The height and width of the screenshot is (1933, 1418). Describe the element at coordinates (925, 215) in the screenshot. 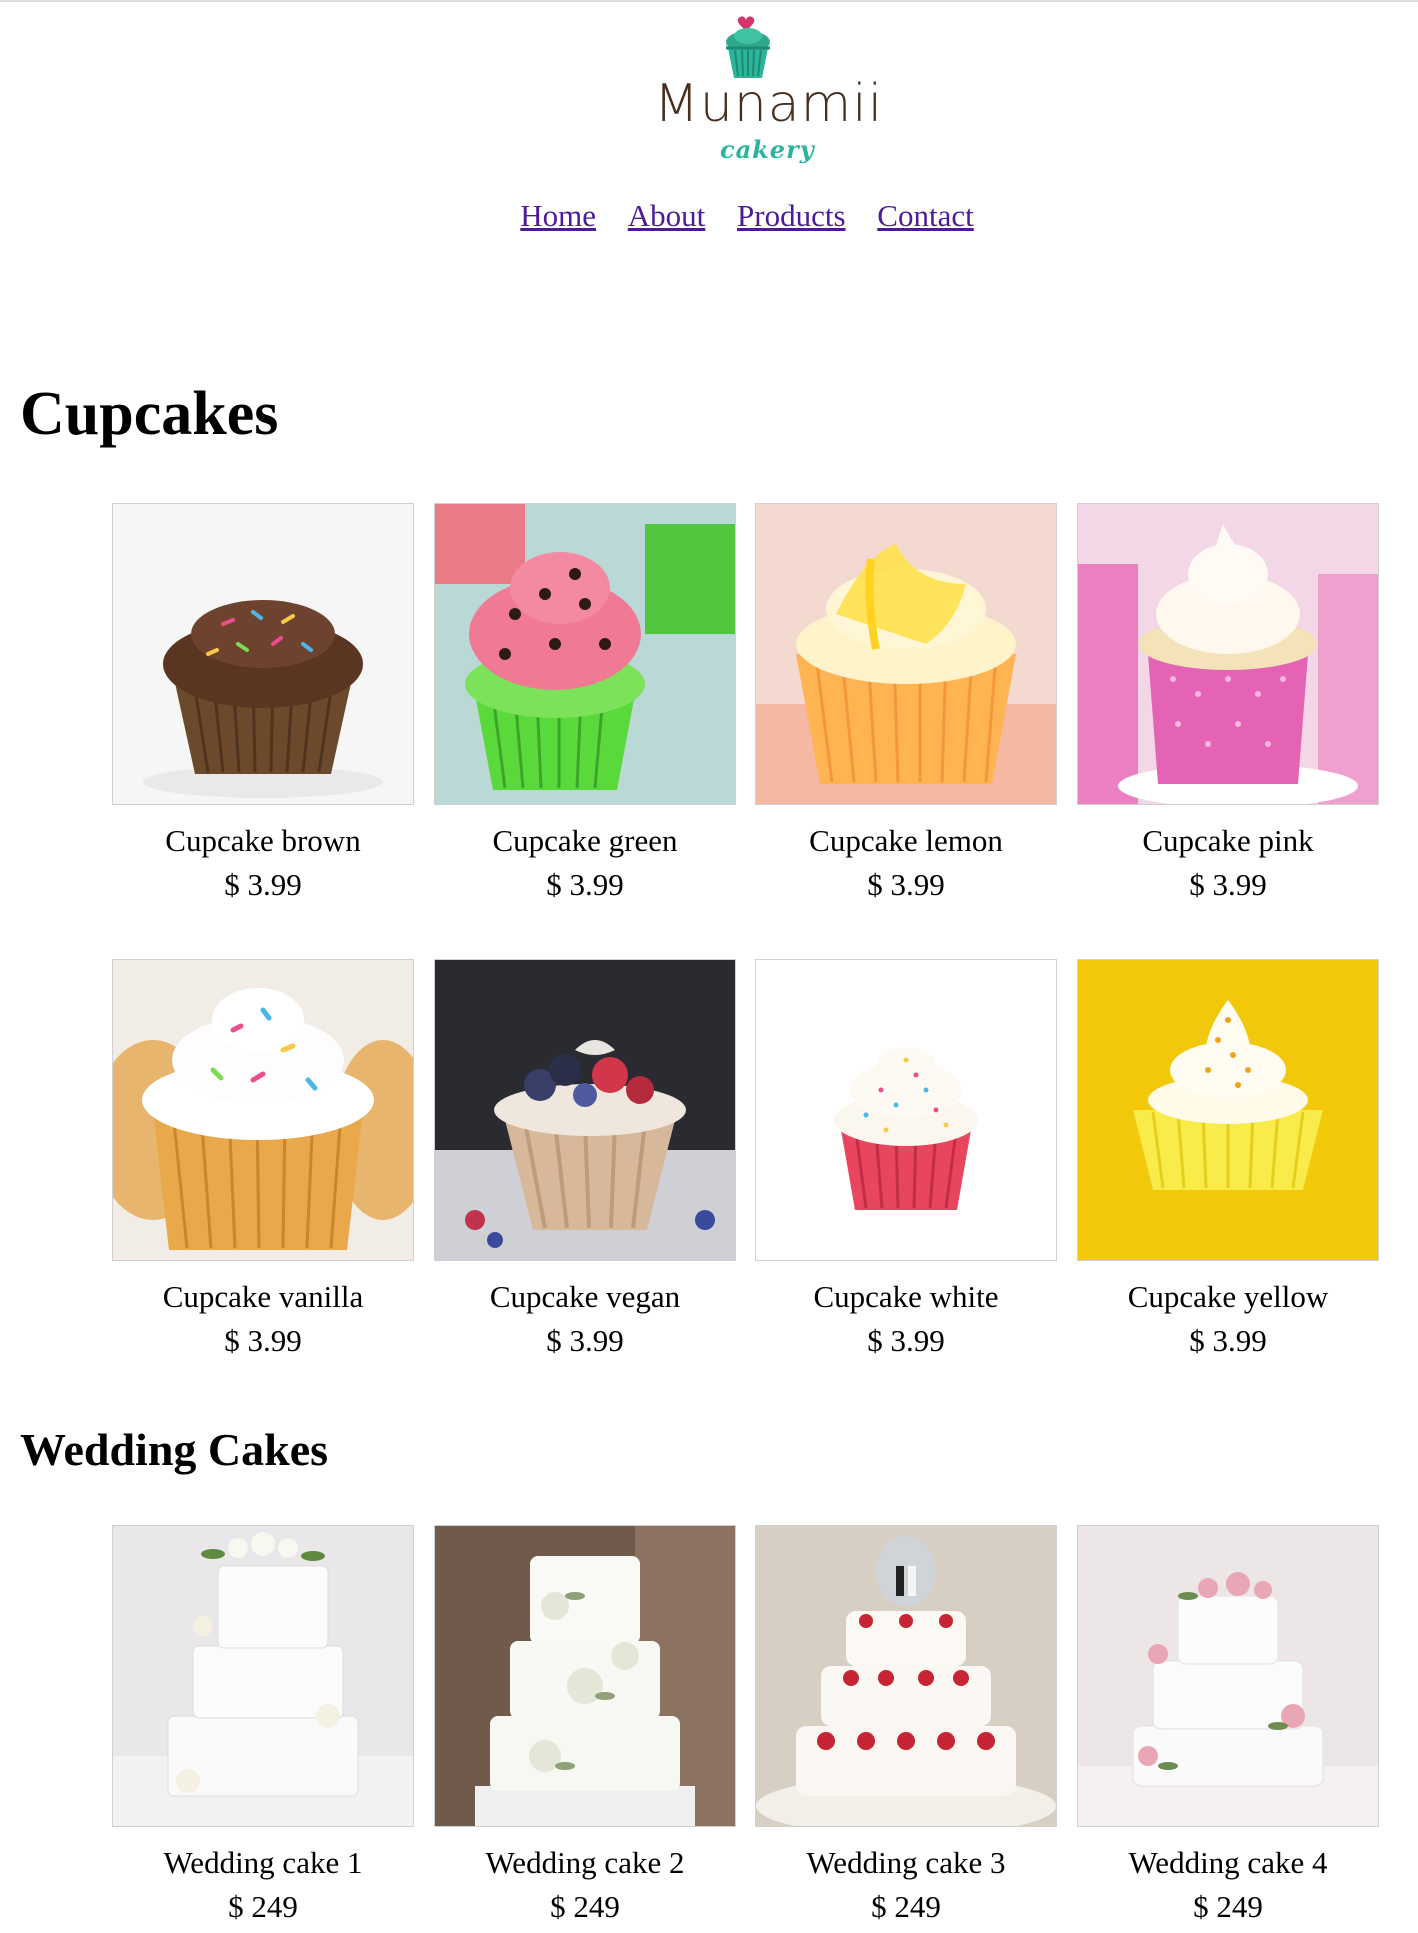

I see `nav-contact-link: Contact` at that location.